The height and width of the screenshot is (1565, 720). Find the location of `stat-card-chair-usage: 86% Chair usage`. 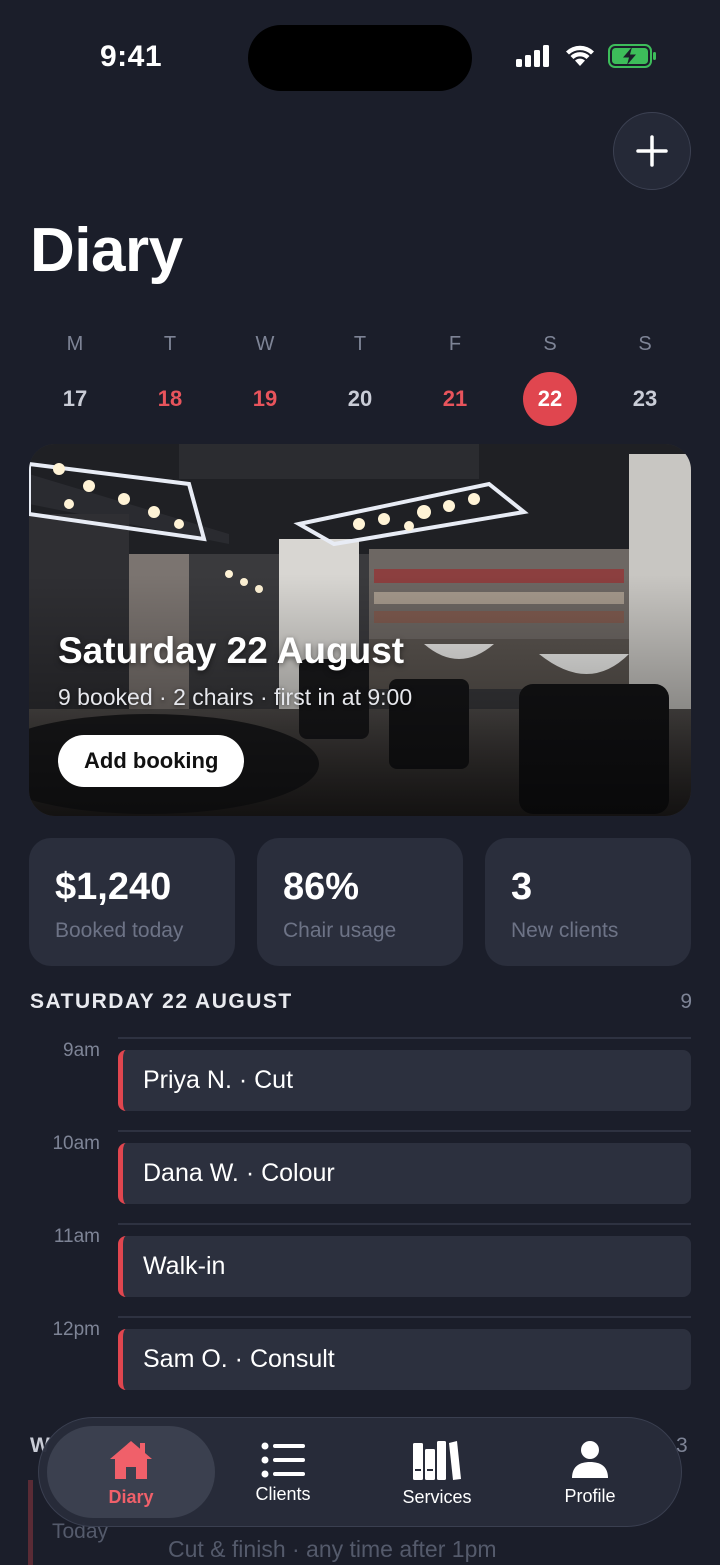

stat-card-chair-usage: 86% Chair usage is located at coordinates (360, 902).